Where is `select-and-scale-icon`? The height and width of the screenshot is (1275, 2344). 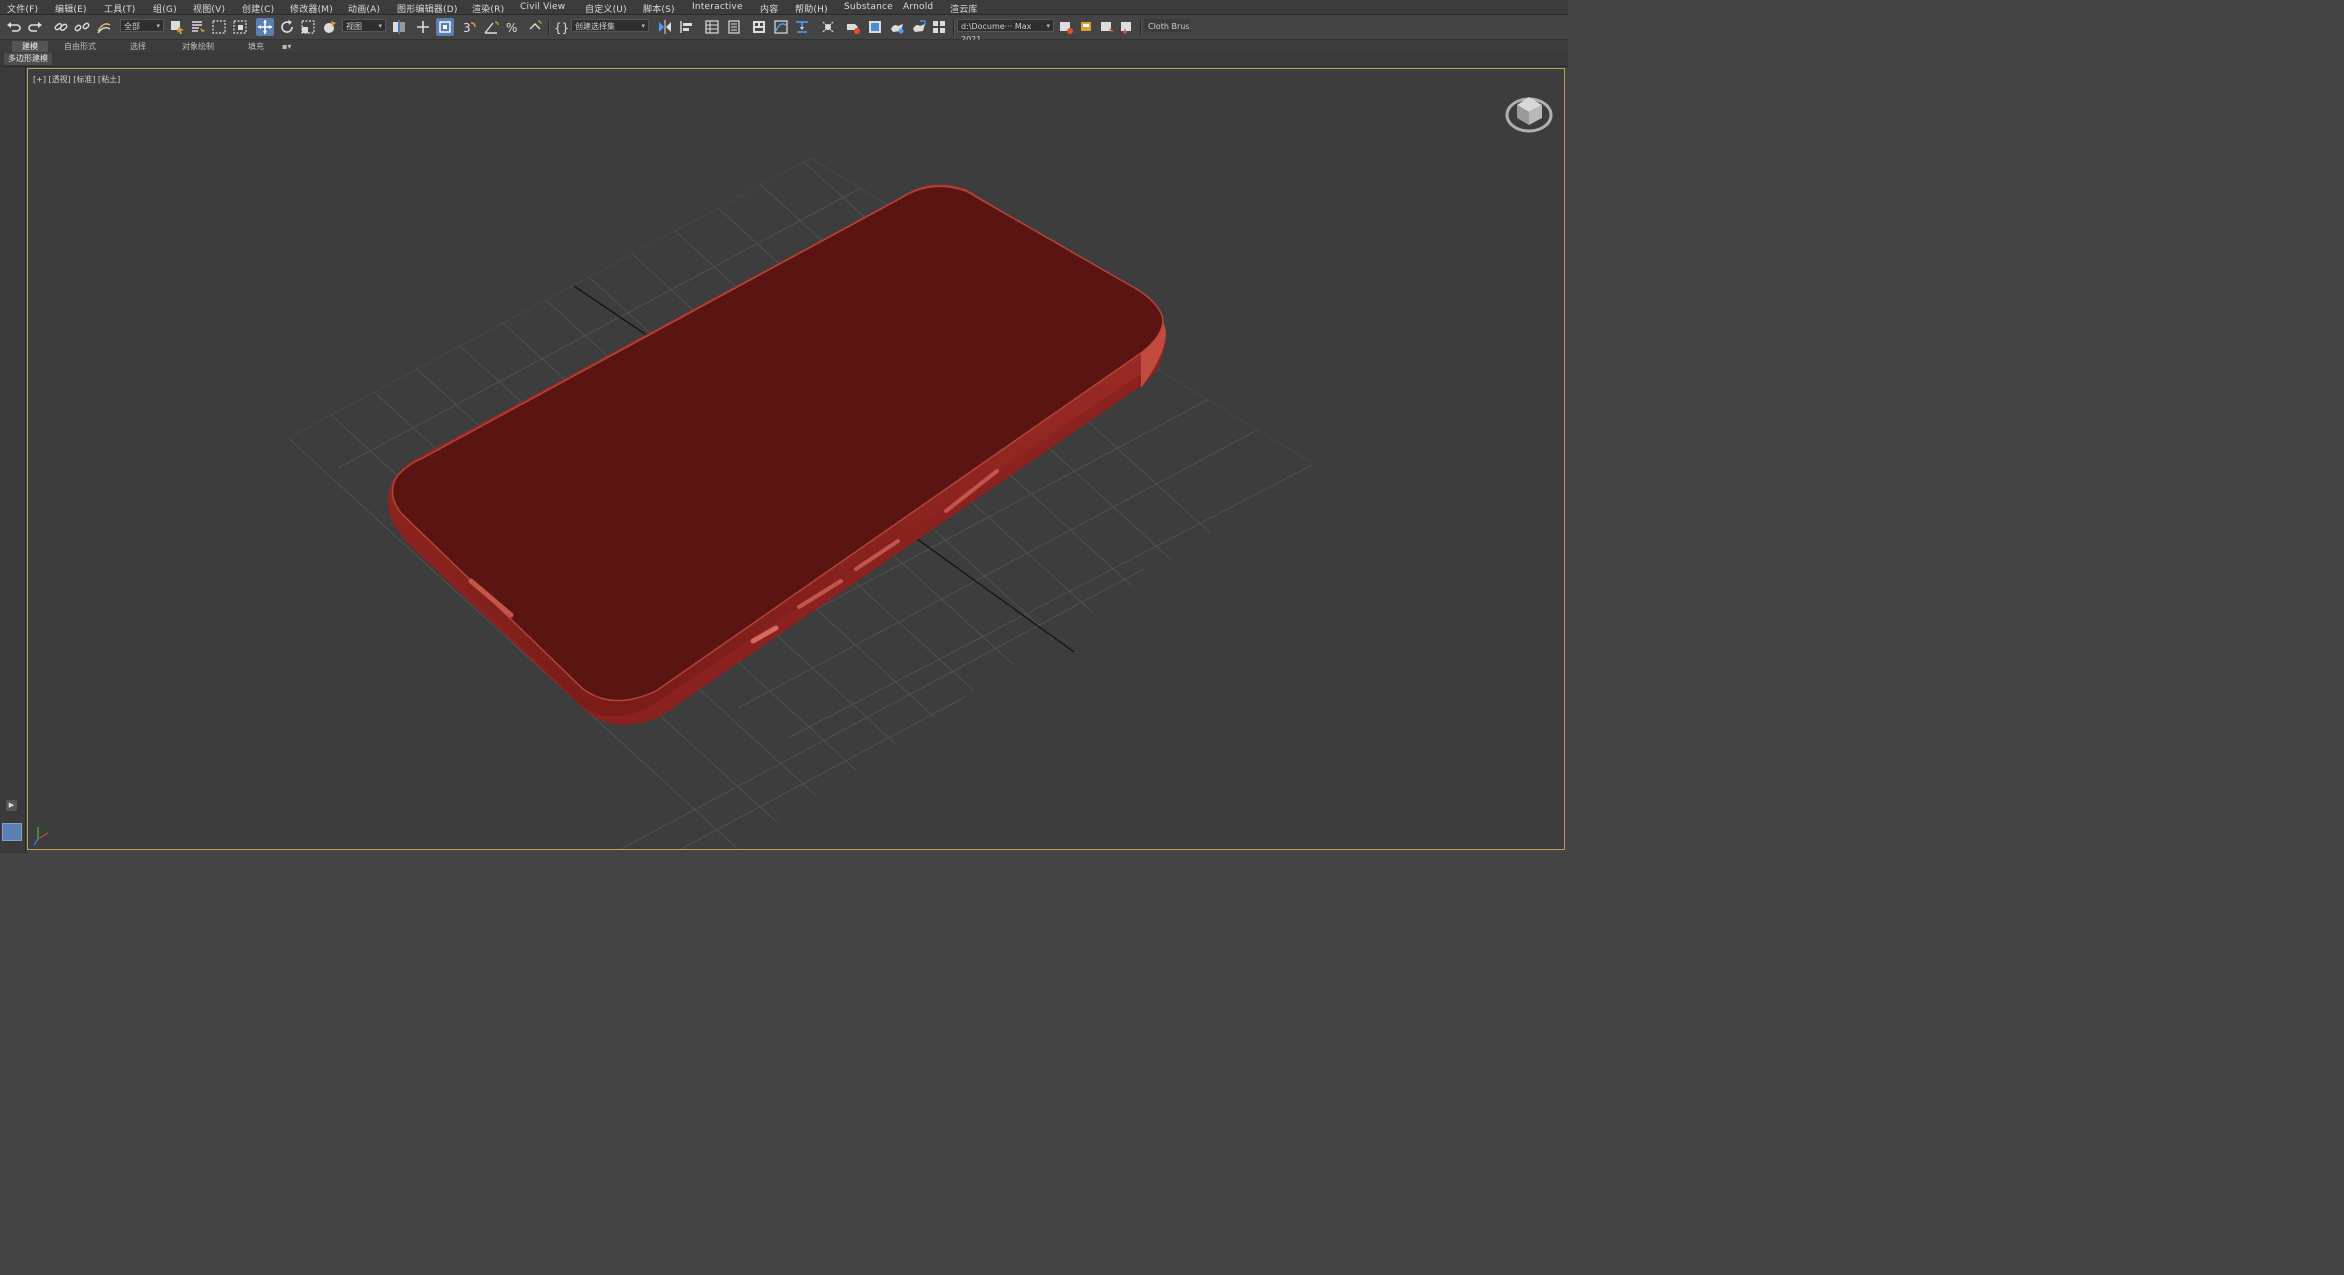 select-and-scale-icon is located at coordinates (308, 27).